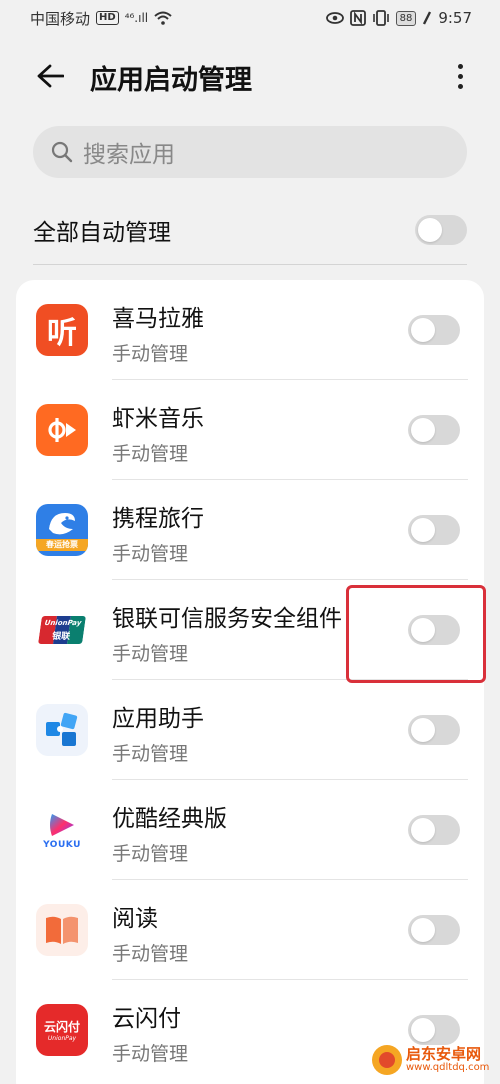 The height and width of the screenshot is (1084, 500). I want to click on app-name: 银联可信服务安全组件, so click(227, 619).